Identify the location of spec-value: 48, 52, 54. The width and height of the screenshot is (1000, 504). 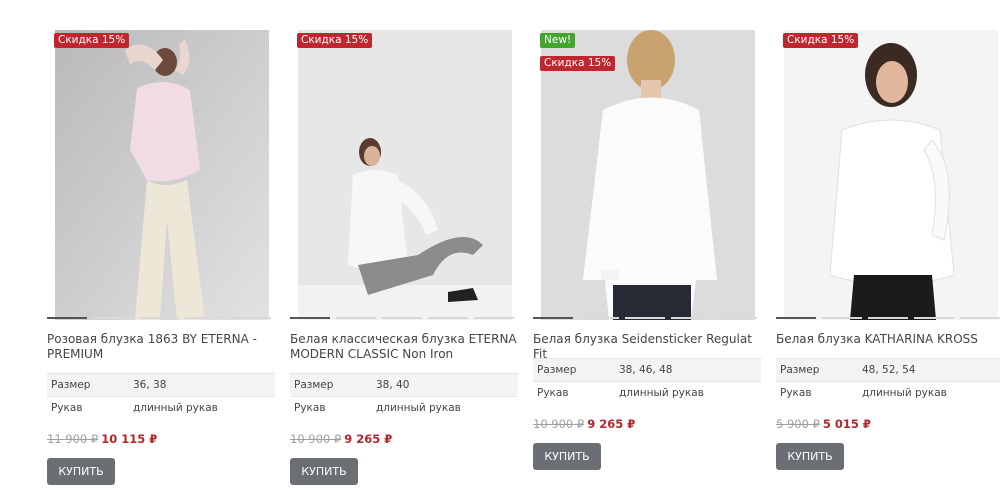
(889, 370).